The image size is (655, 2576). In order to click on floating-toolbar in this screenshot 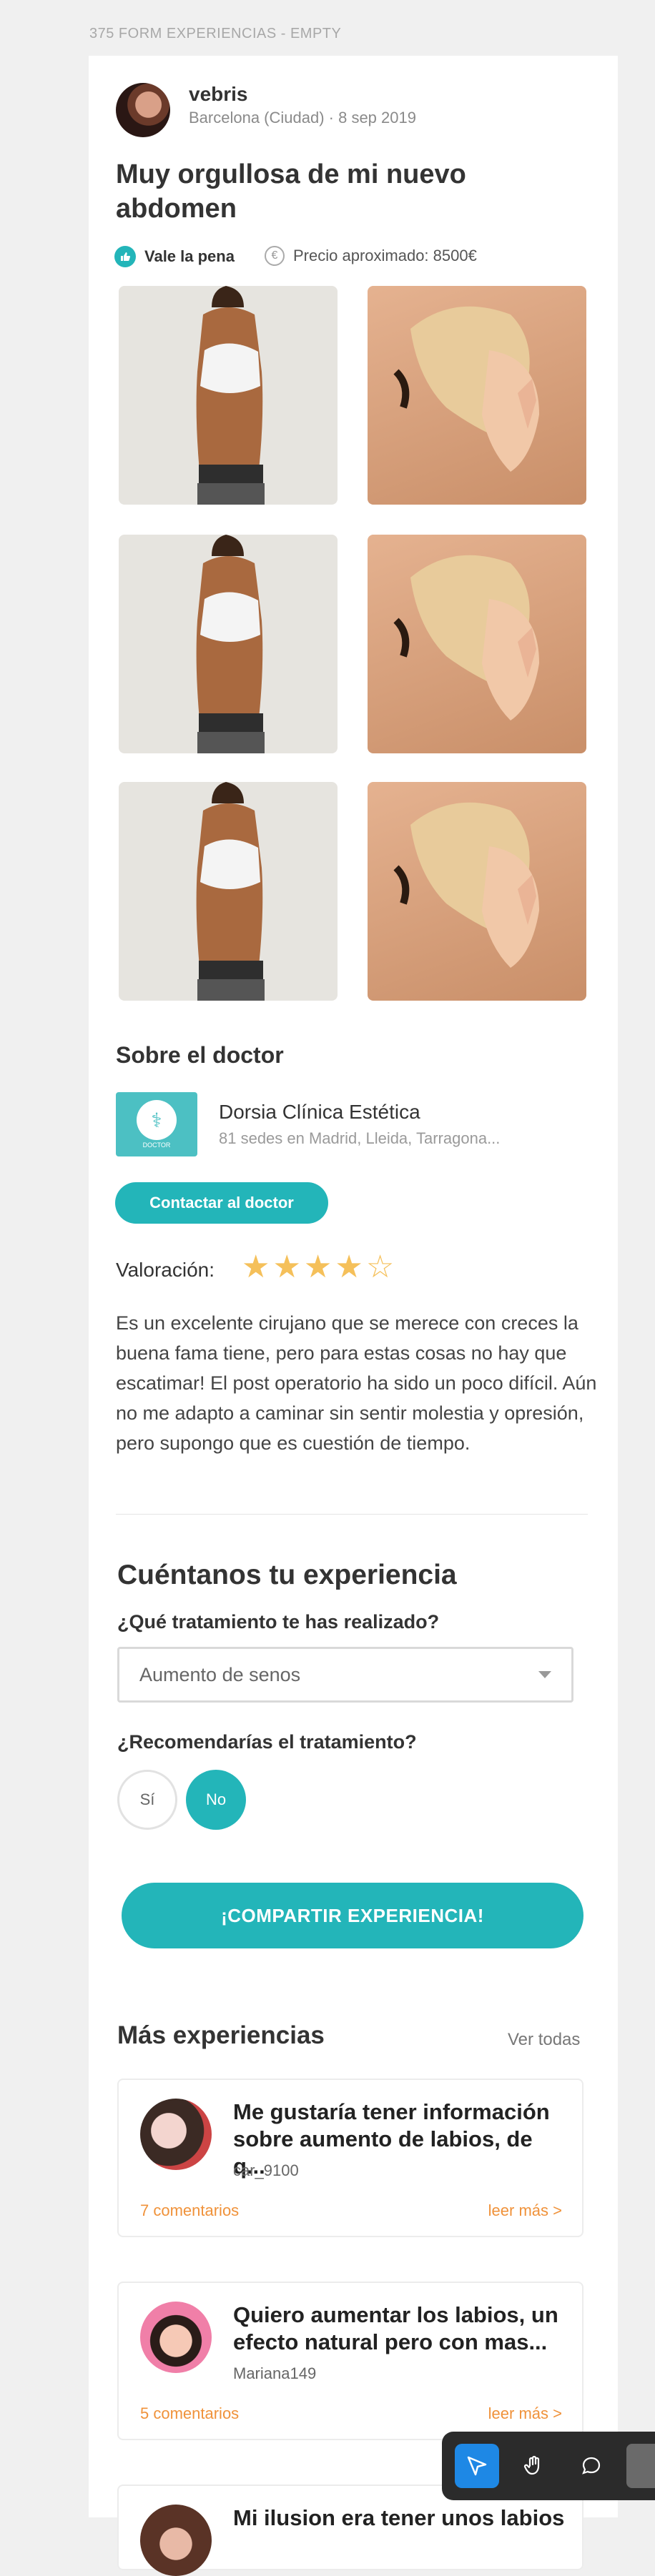, I will do `click(549, 2466)`.